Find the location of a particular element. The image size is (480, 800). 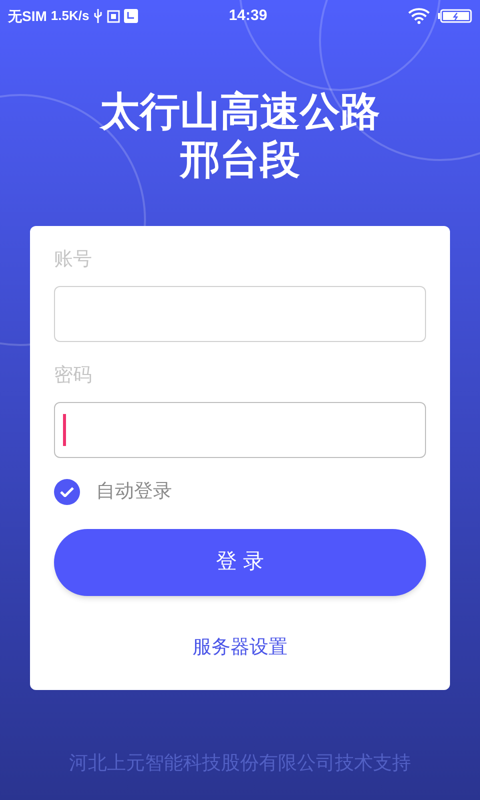

text-cursor is located at coordinates (64, 430).